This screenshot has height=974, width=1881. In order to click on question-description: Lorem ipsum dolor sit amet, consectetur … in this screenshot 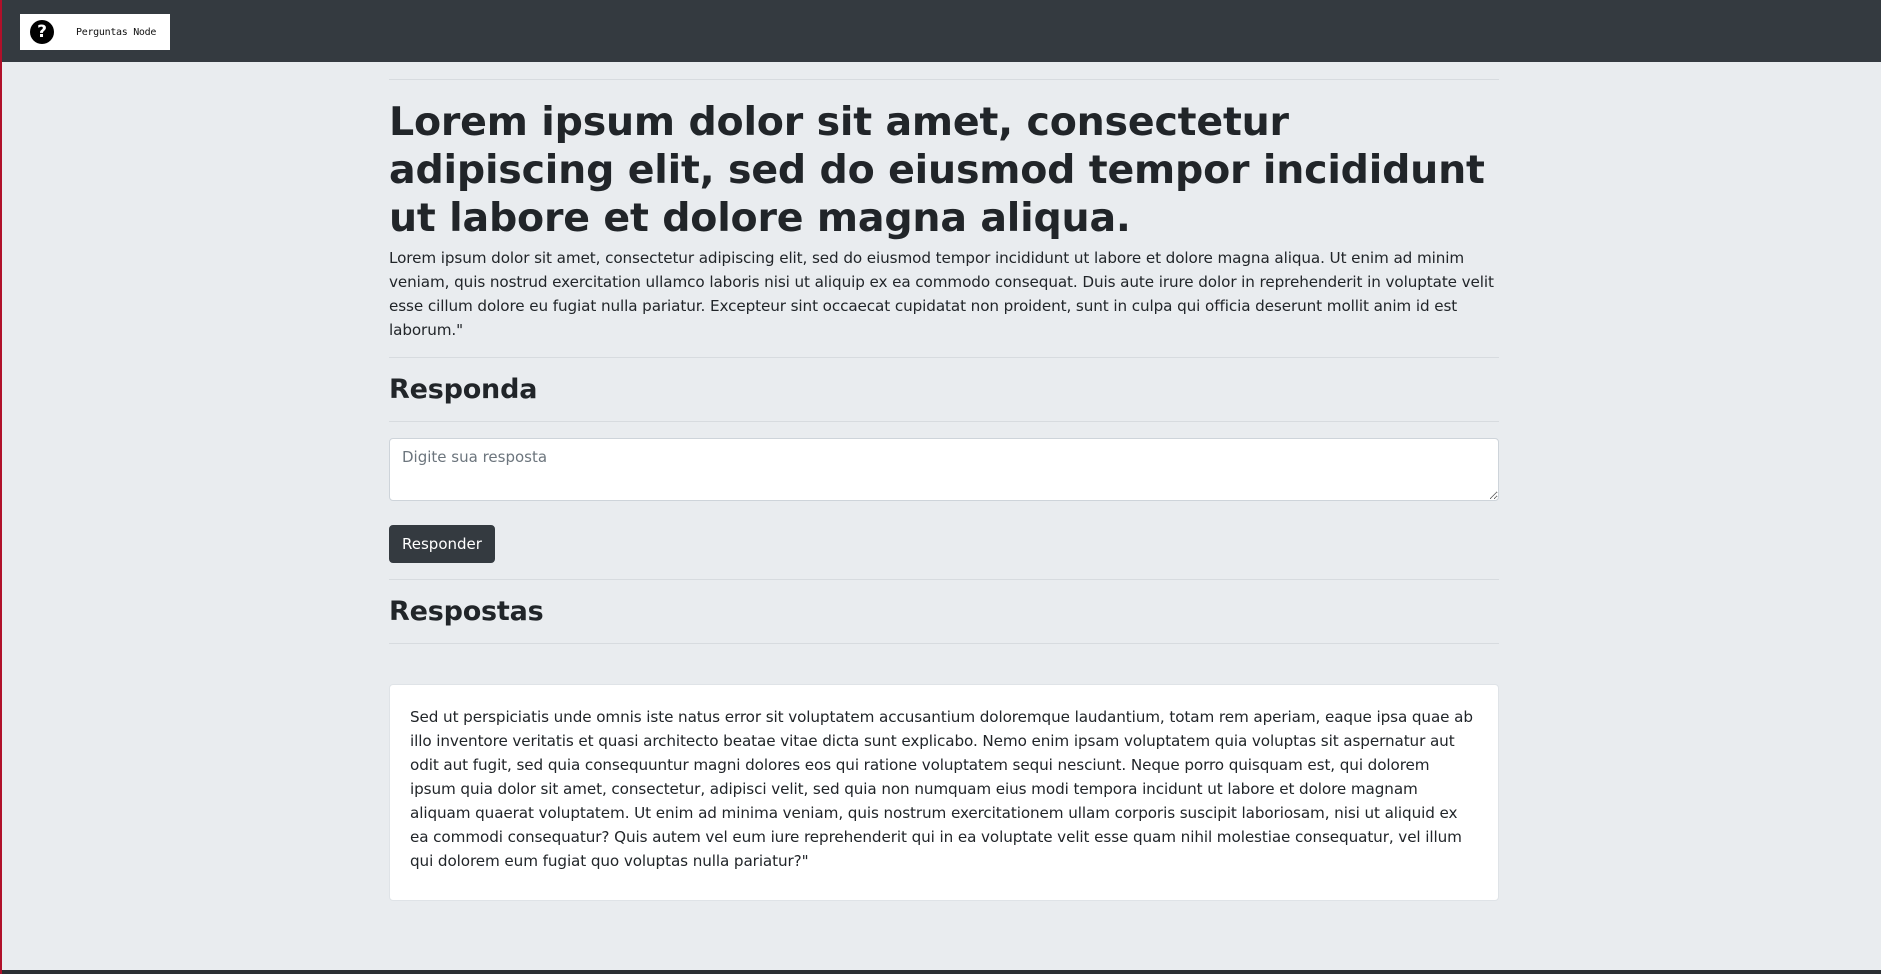, I will do `click(941, 294)`.